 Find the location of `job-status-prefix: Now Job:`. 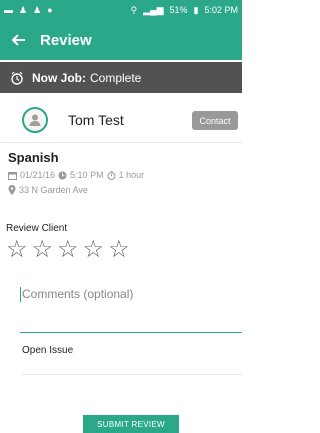

job-status-prefix: Now Job: is located at coordinates (59, 77).